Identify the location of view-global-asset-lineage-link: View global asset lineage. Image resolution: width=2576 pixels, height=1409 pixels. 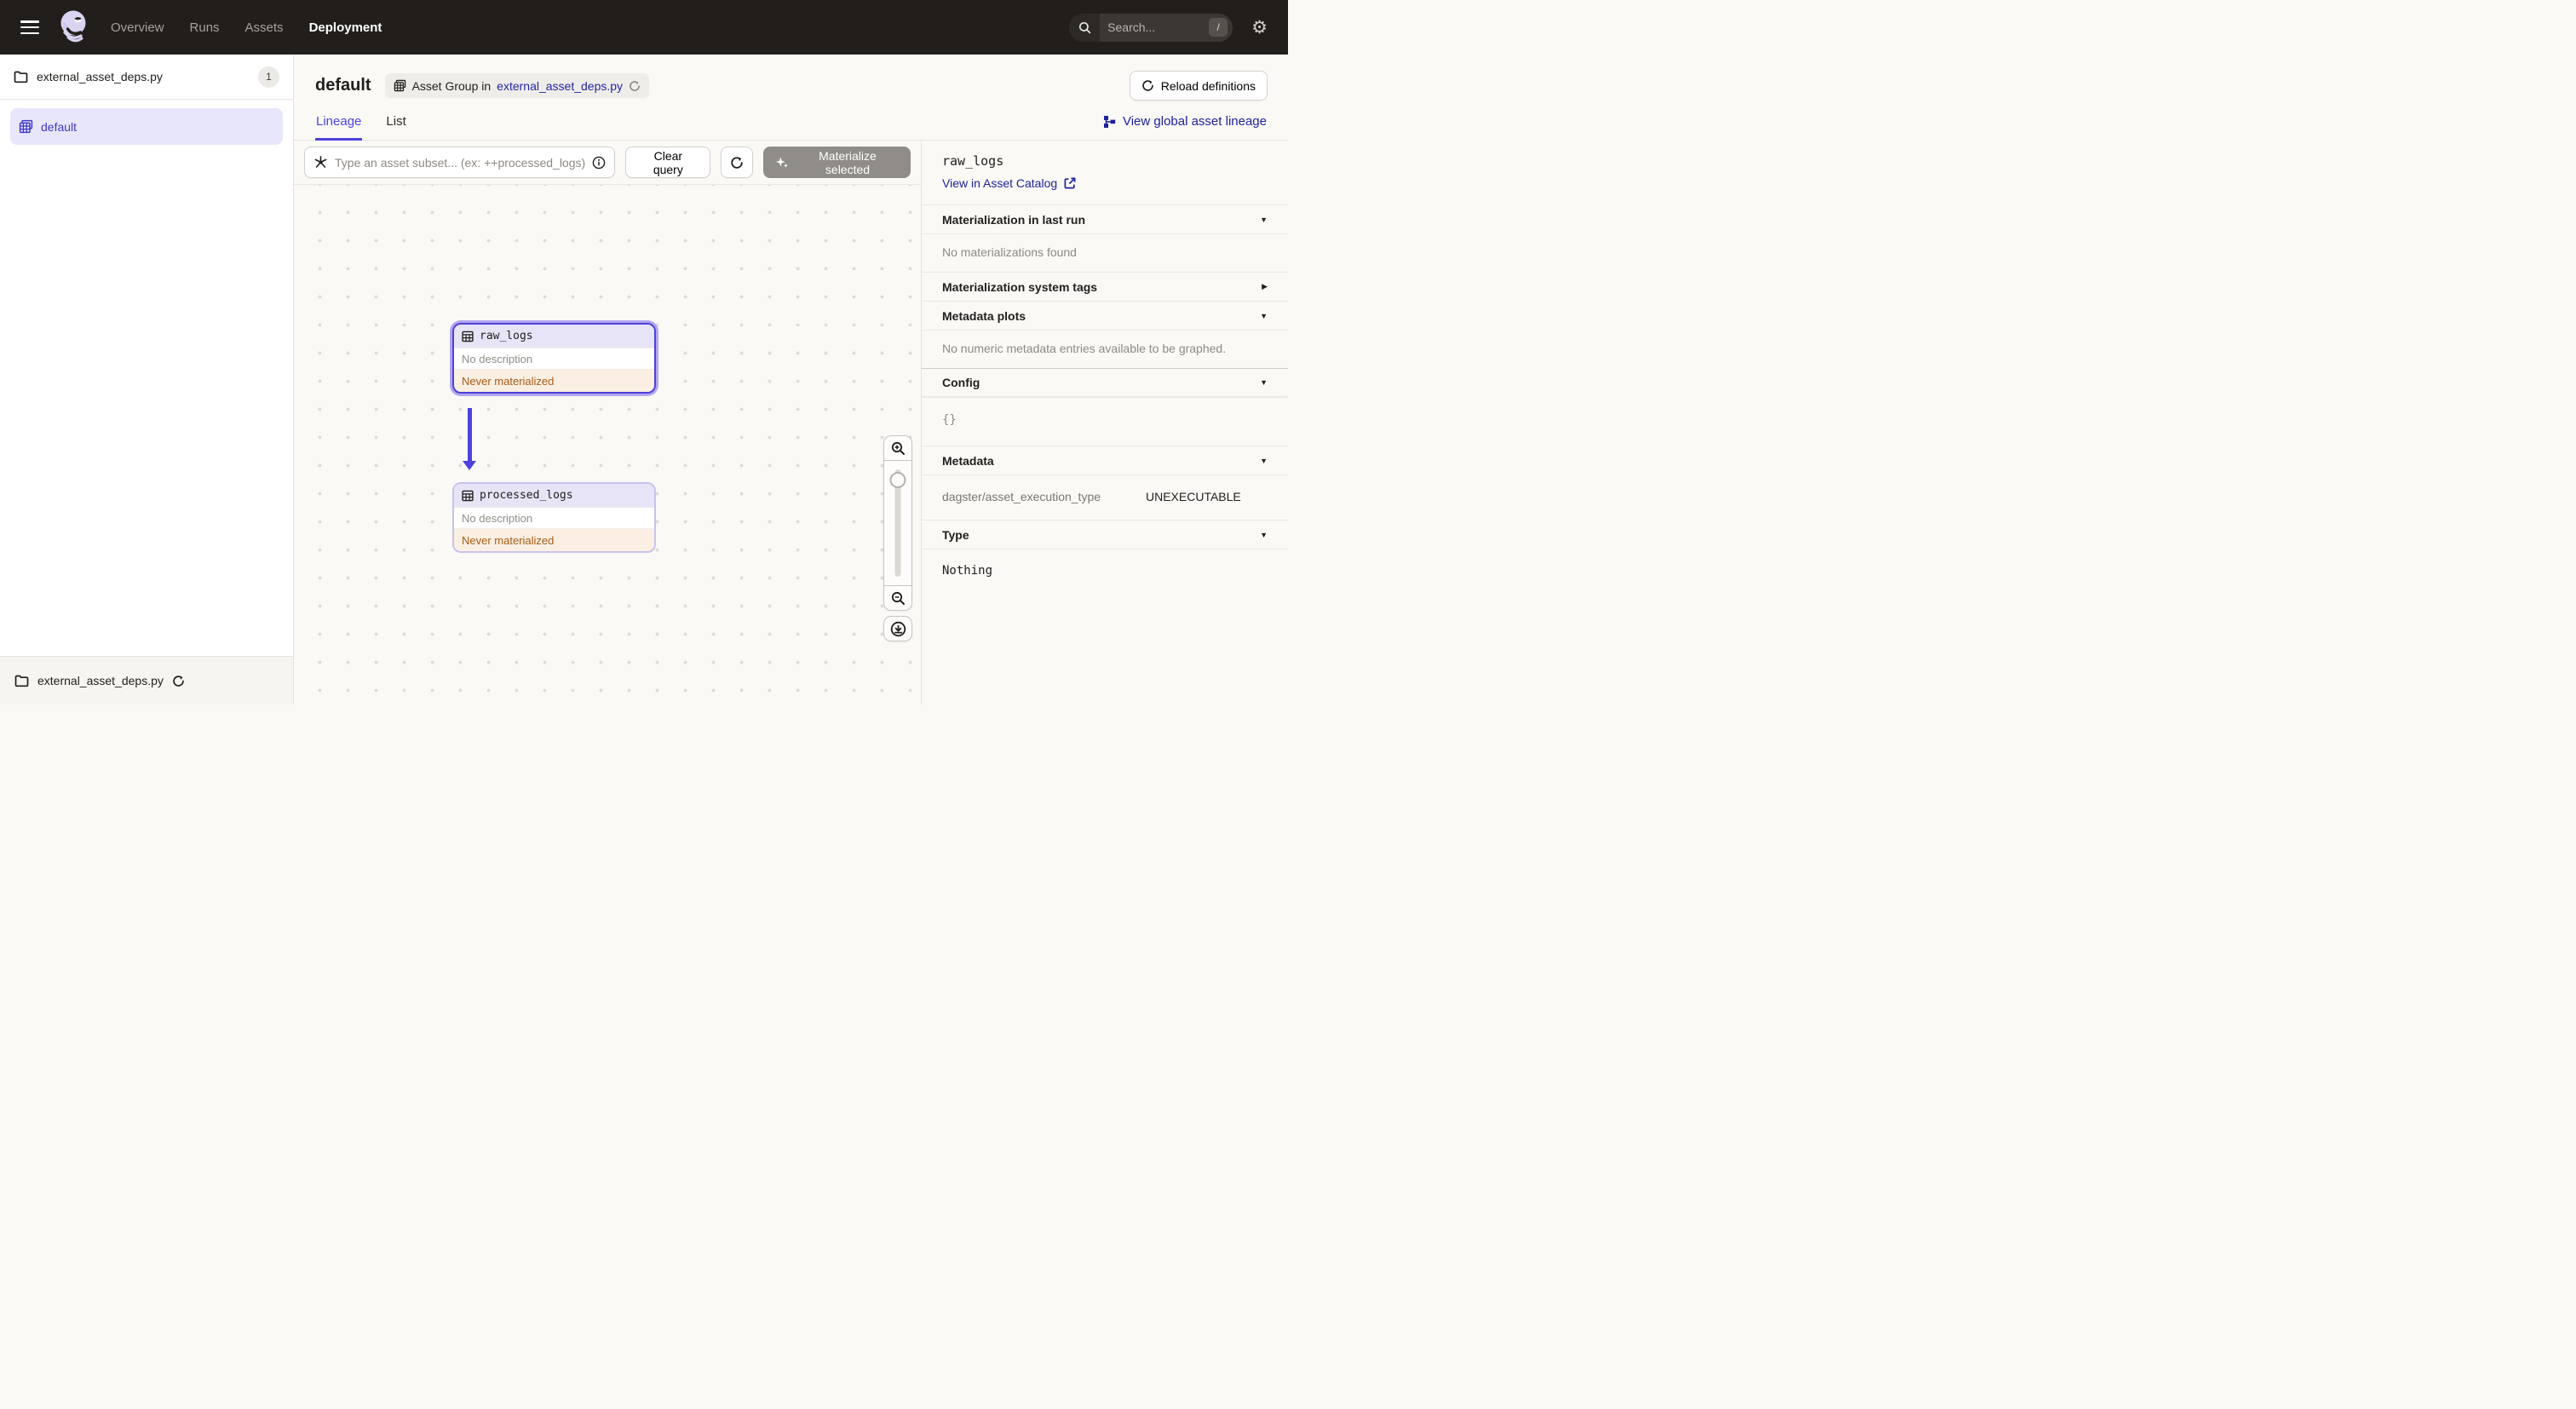
(1185, 127).